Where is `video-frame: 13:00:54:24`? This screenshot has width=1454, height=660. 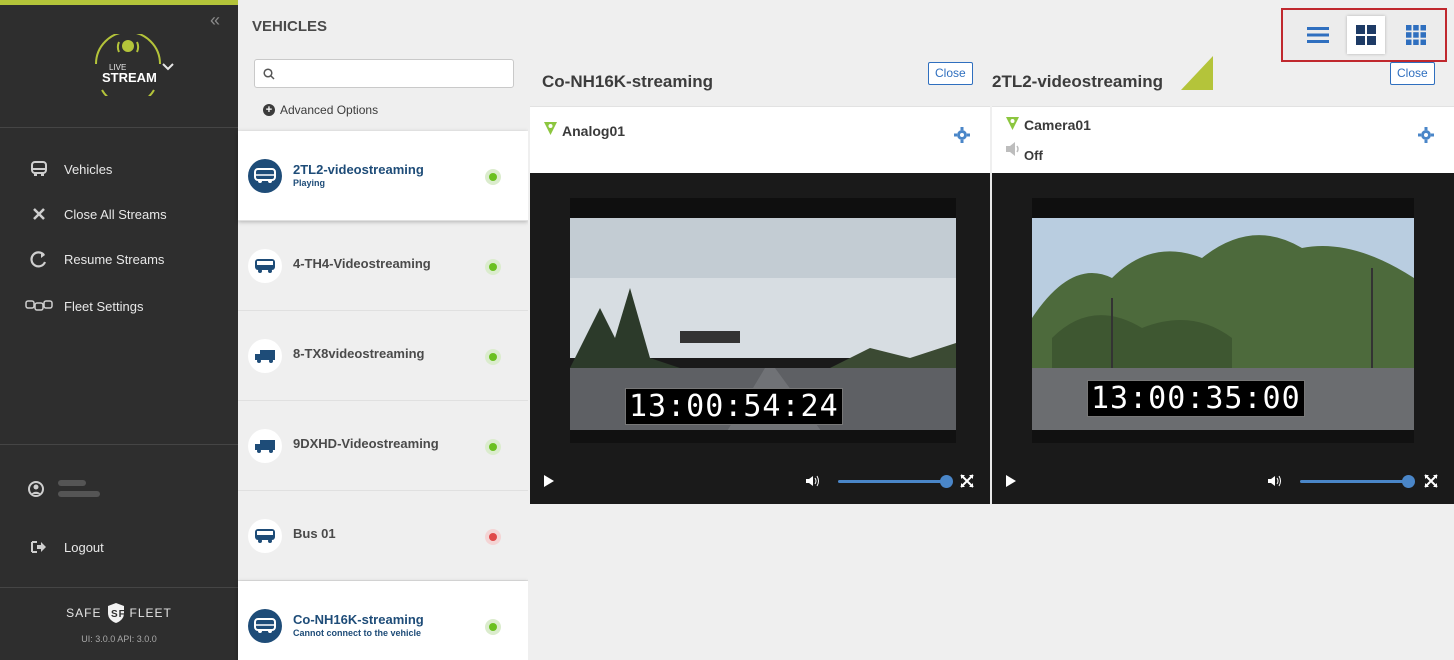
video-frame: 13:00:54:24 is located at coordinates (763, 320).